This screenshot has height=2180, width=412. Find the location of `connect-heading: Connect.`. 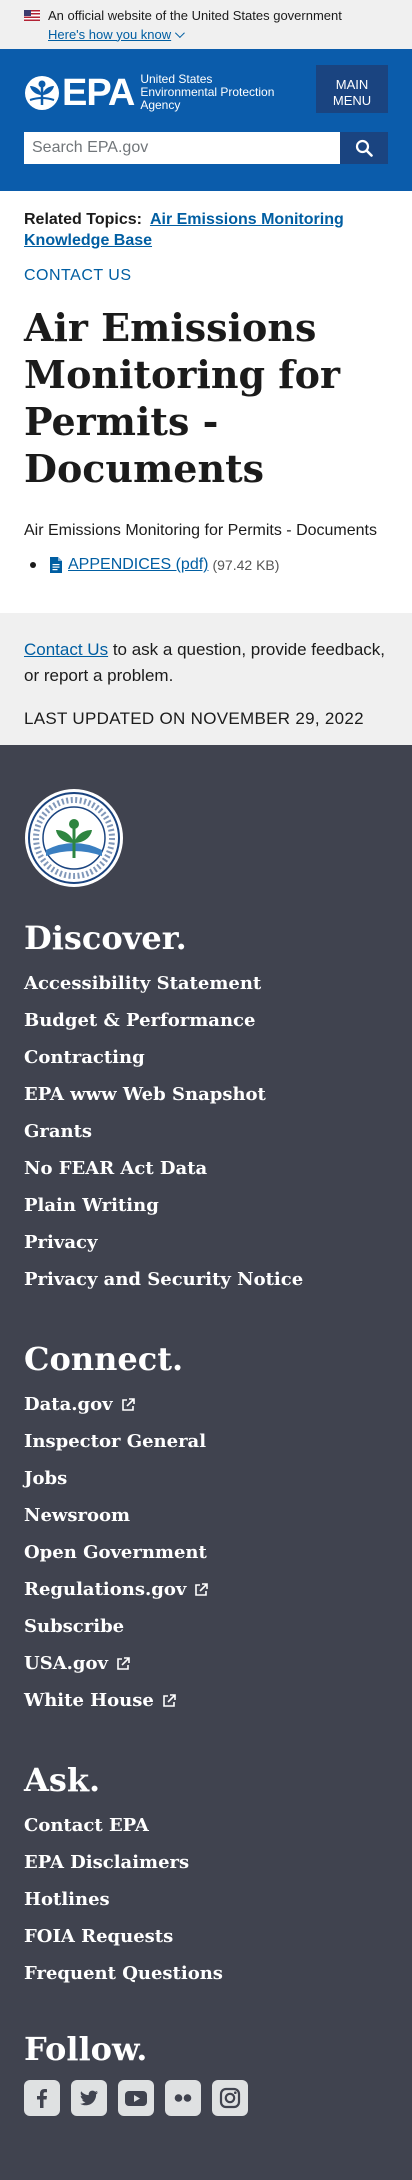

connect-heading: Connect. is located at coordinates (104, 1359).